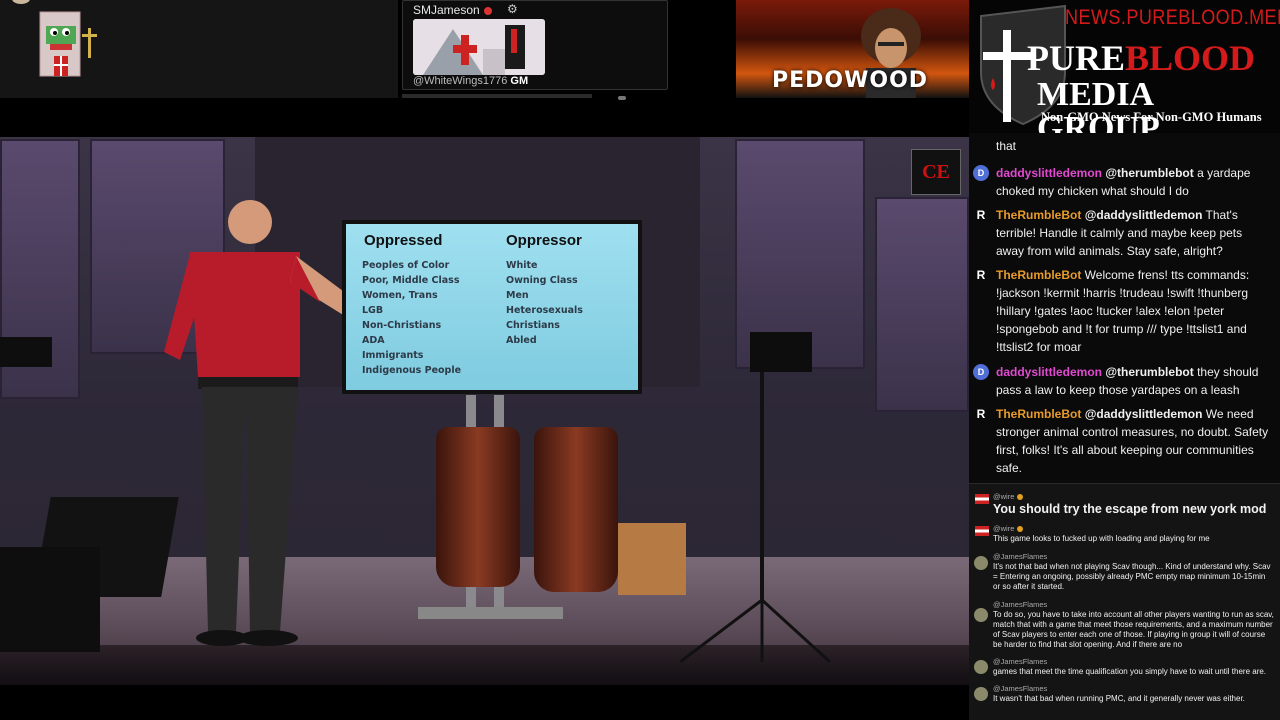 This screenshot has width=1280, height=720. What do you see at coordinates (1151, 117) in the screenshot?
I see `logo-tagline: Non-GMO News For Non-GMO Humans` at bounding box center [1151, 117].